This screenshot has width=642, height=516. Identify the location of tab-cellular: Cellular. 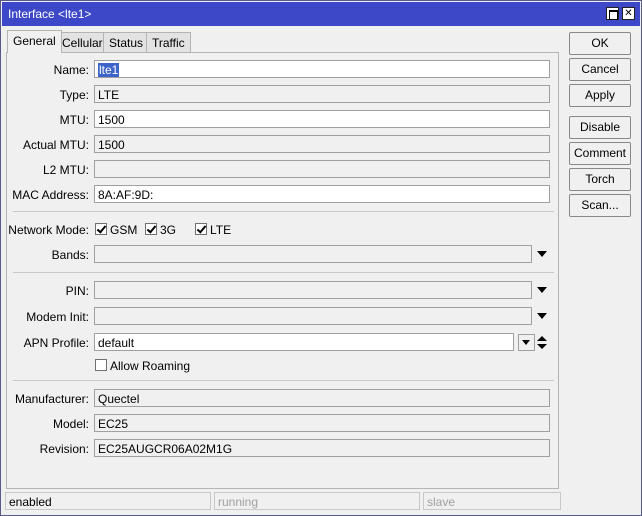
(82, 42).